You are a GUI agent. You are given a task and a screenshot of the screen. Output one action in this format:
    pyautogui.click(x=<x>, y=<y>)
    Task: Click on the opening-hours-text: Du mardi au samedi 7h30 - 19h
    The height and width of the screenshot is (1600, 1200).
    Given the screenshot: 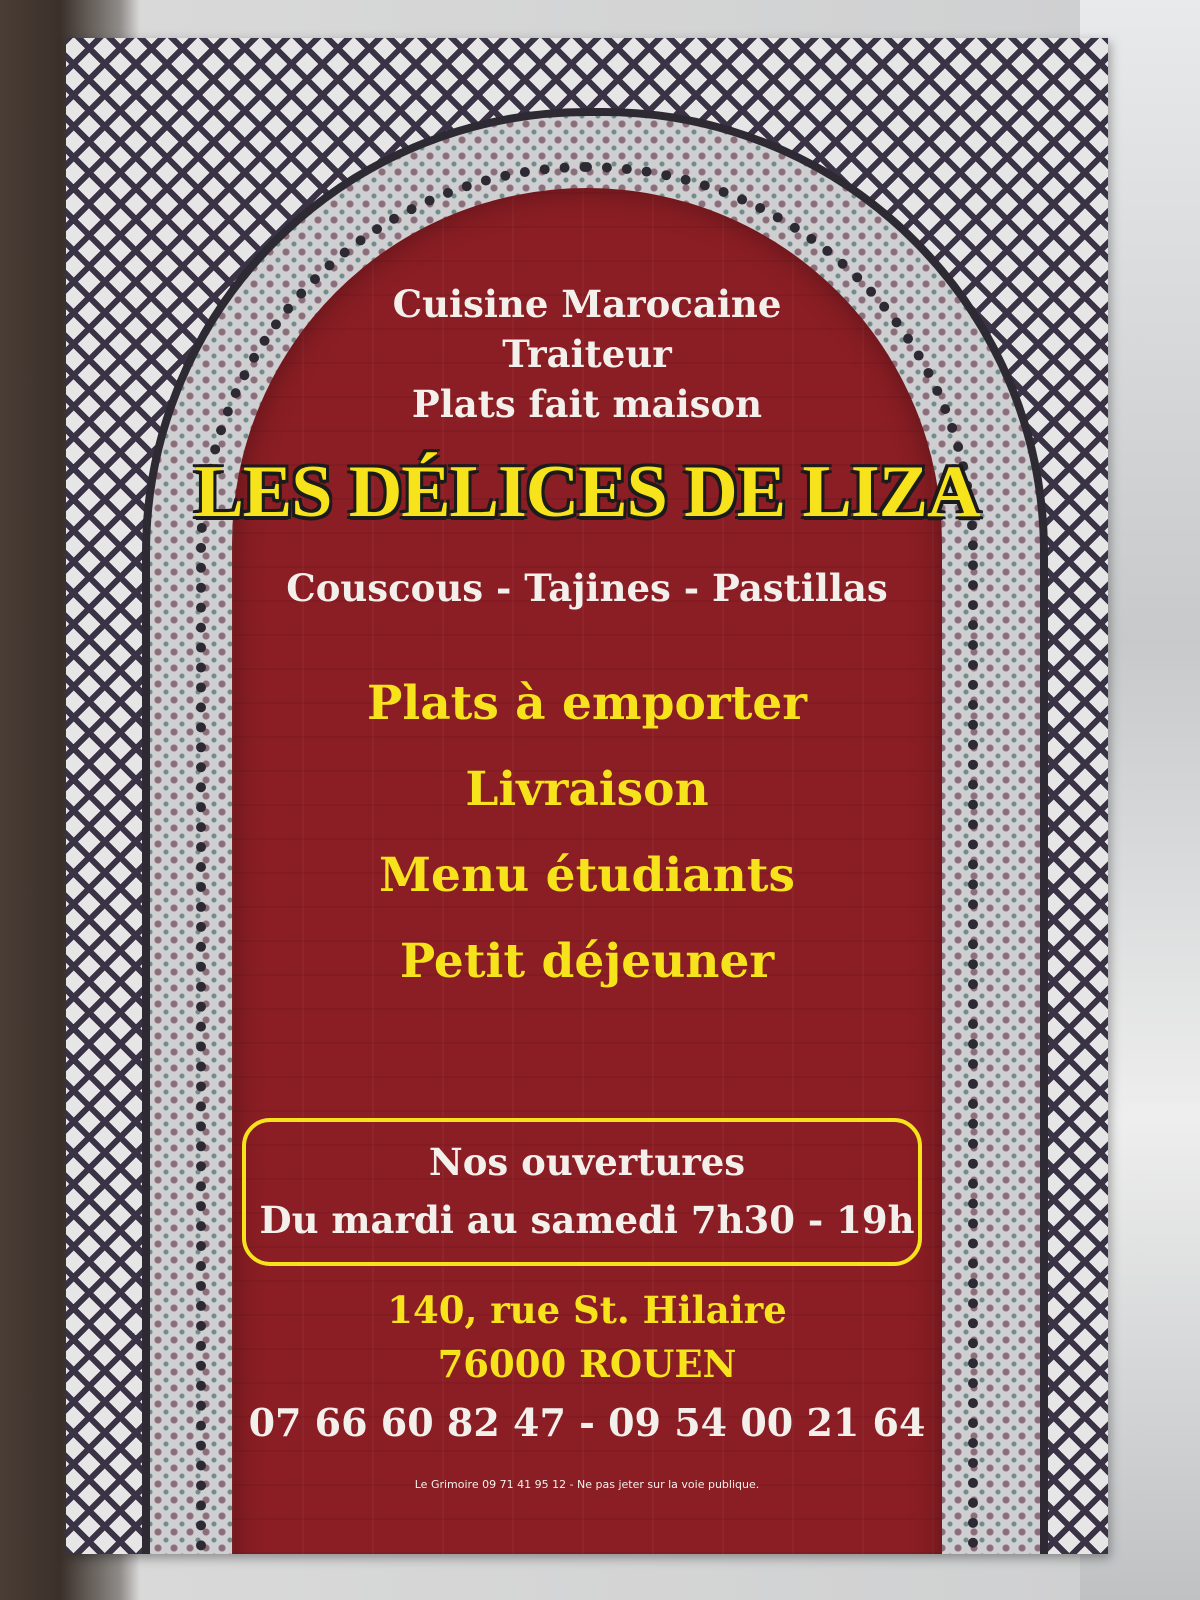 What is the action you would take?
    pyautogui.click(x=587, y=1220)
    